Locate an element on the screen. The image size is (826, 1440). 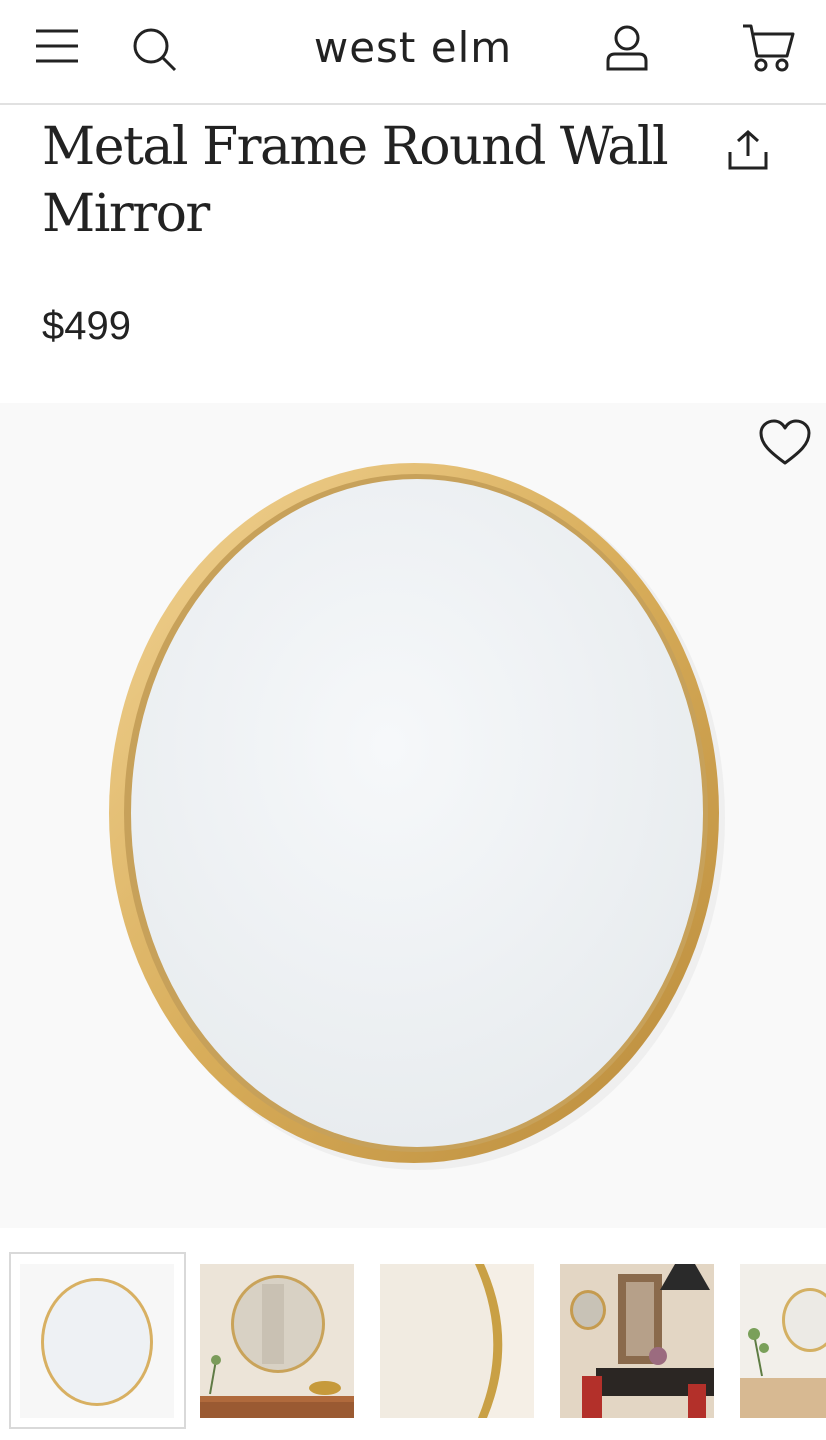
heart-icon is located at coordinates (785, 442).